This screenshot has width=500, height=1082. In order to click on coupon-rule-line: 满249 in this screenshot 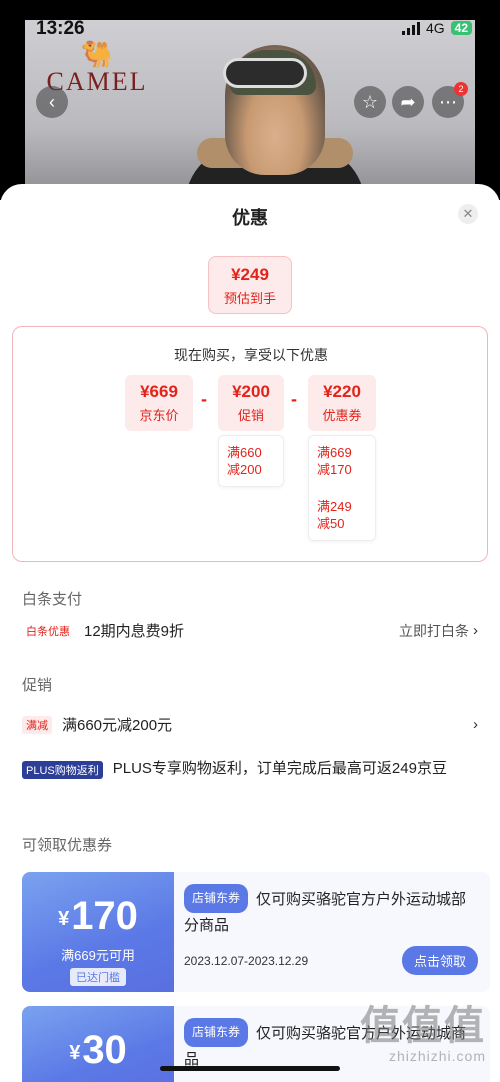, I will do `click(334, 506)`.